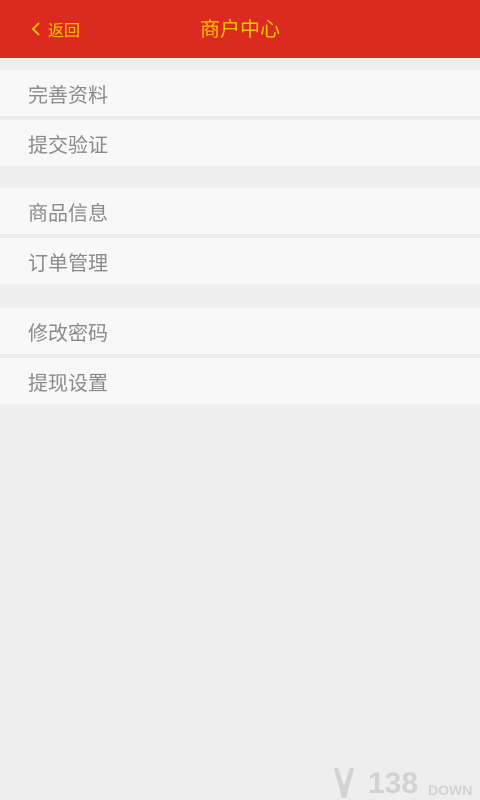 The width and height of the screenshot is (480, 800). I want to click on watermark-logo: 138 DOWN, so click(403, 783).